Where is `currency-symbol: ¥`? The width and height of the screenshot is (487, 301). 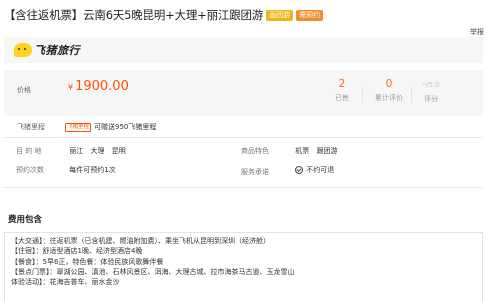 currency-symbol: ¥ is located at coordinates (71, 87).